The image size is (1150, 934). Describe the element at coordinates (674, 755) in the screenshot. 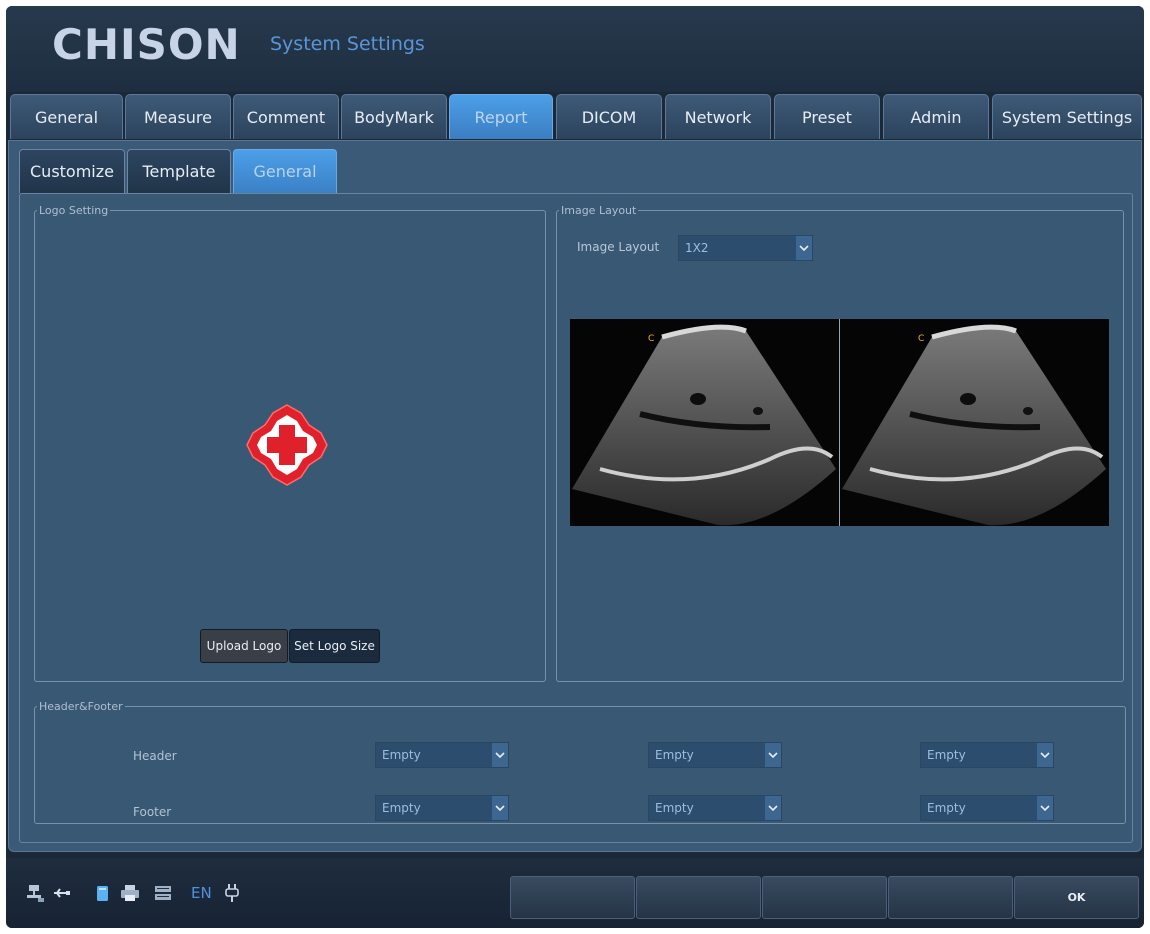

I see `header-select-2-value: Empty` at that location.